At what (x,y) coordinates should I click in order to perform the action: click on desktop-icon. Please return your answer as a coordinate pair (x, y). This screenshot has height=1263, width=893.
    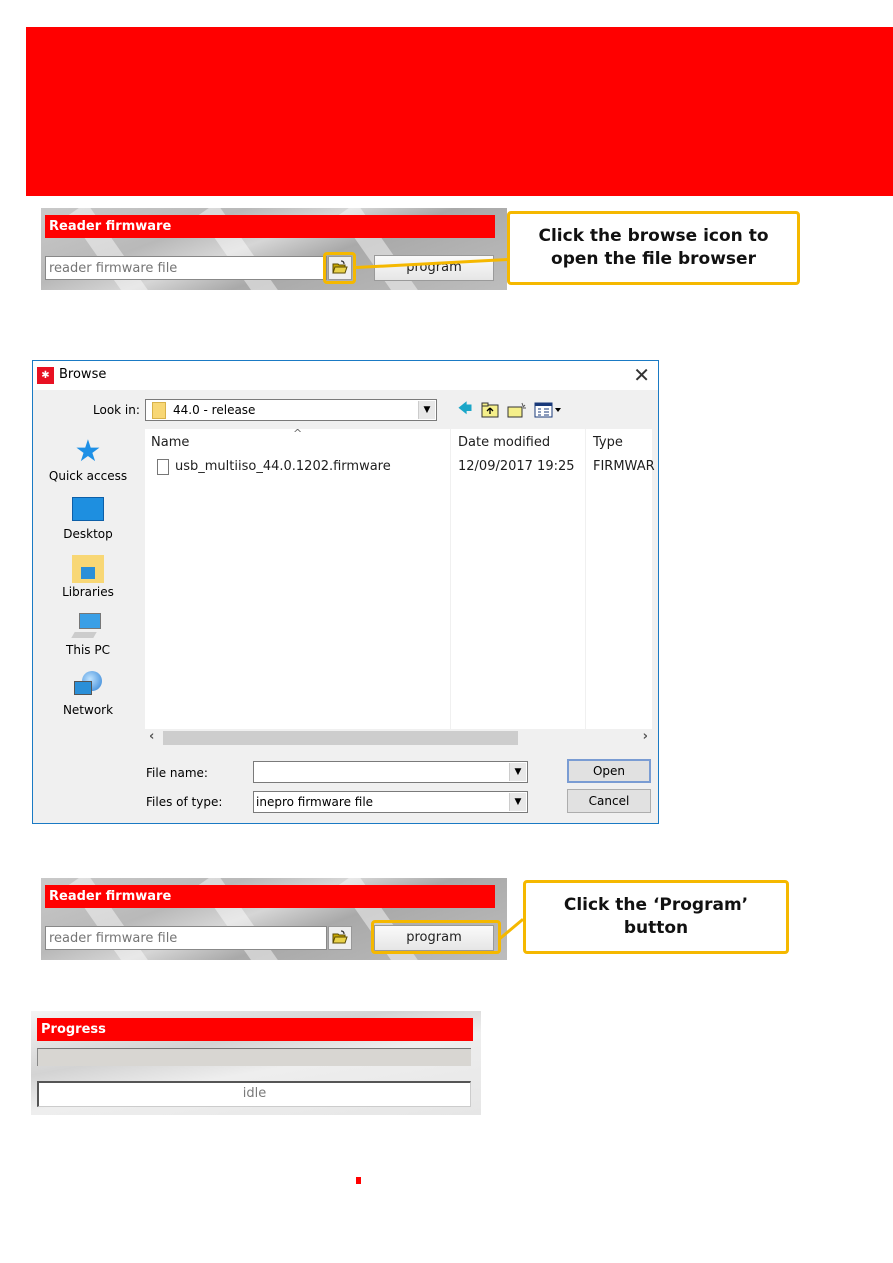
    Looking at the image, I should click on (88, 509).